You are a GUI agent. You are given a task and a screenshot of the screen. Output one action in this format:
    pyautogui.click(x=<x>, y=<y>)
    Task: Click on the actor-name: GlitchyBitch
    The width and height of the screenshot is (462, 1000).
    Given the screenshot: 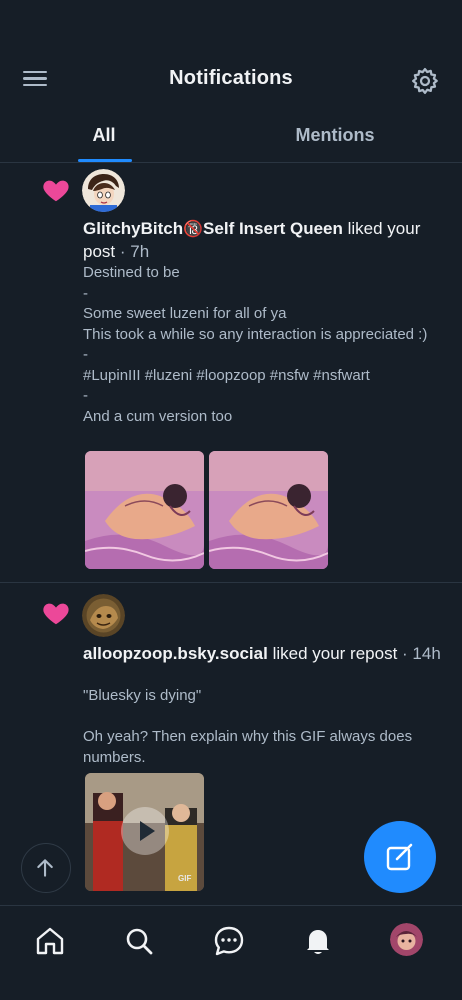 What is the action you would take?
    pyautogui.click(x=133, y=228)
    